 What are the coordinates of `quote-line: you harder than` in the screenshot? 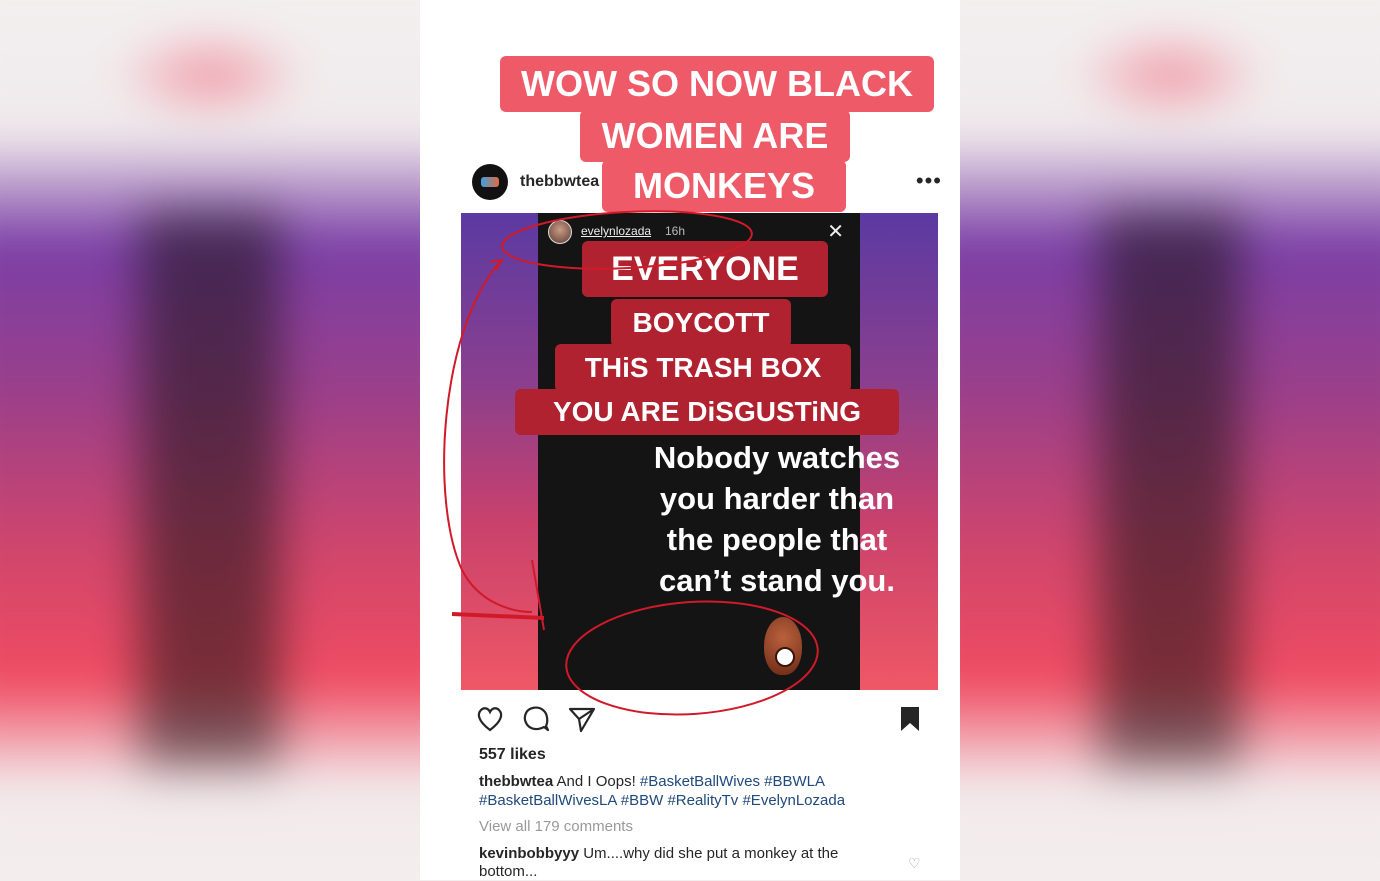 It's located at (777, 498).